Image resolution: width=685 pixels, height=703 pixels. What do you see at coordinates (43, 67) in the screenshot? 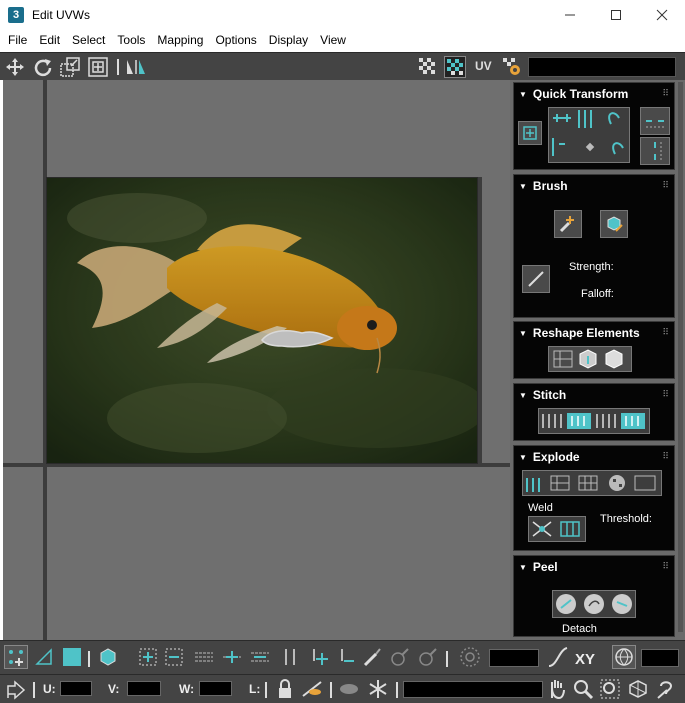
I see `rotate-icon` at bounding box center [43, 67].